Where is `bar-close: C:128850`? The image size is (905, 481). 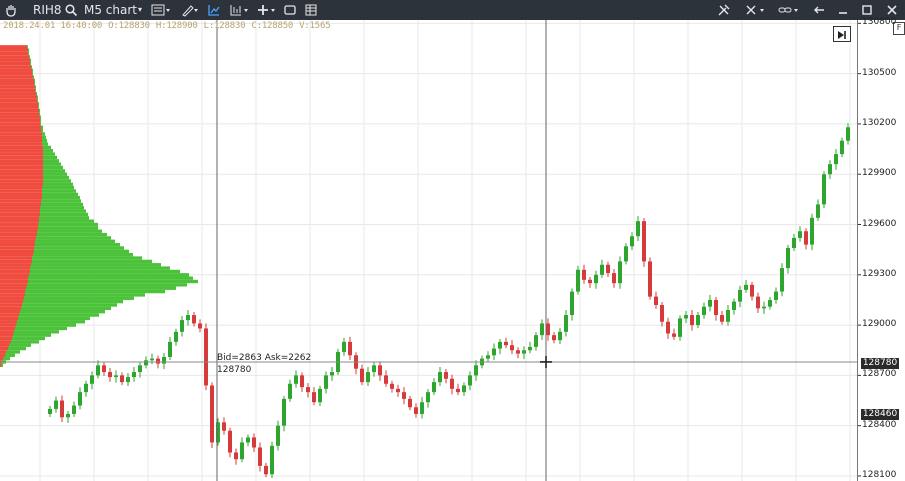
bar-close: C:128850 is located at coordinates (272, 26).